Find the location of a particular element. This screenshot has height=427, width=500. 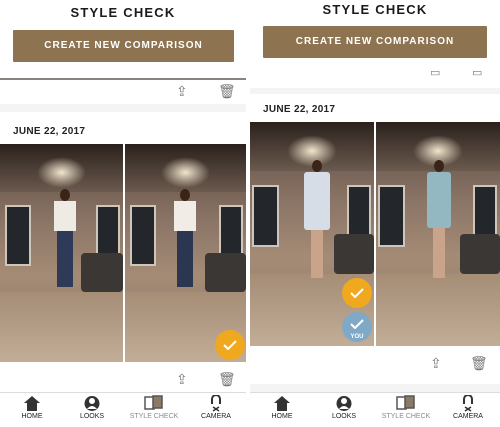

previous-card-actions: ⇪ 🗑 is located at coordinates (123, 91).